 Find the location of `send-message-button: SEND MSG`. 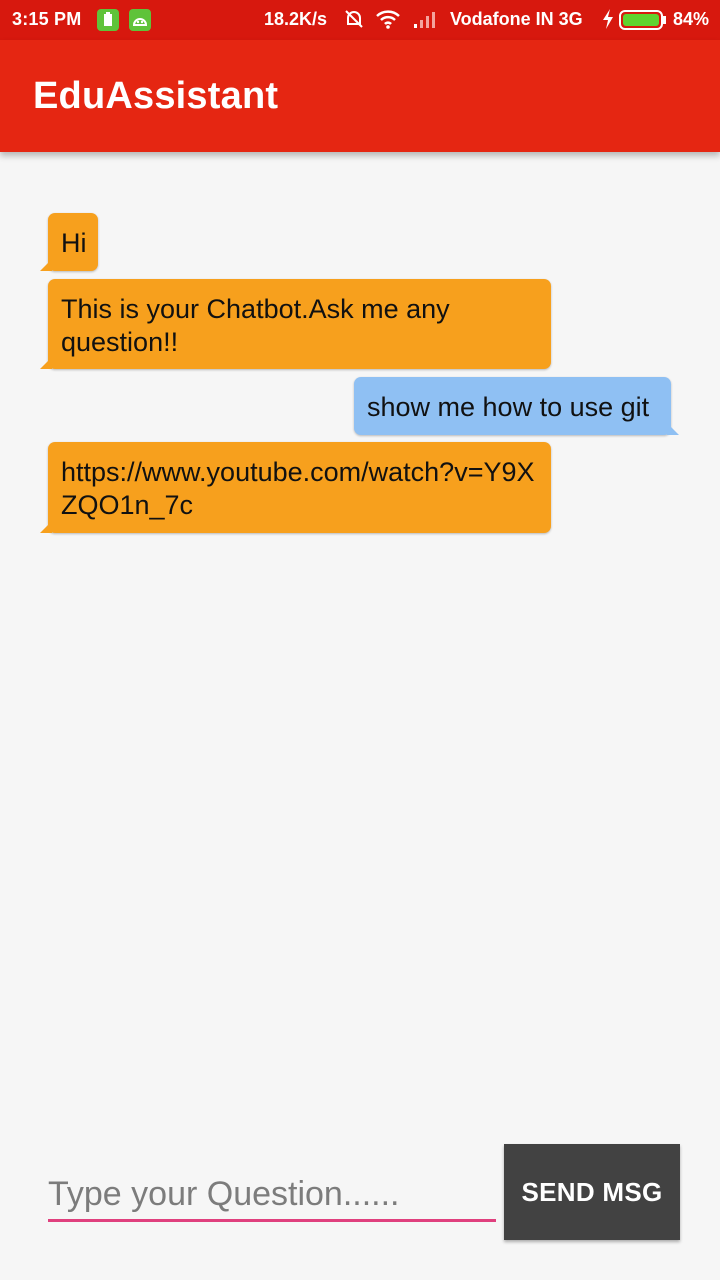

send-message-button: SEND MSG is located at coordinates (592, 1192).